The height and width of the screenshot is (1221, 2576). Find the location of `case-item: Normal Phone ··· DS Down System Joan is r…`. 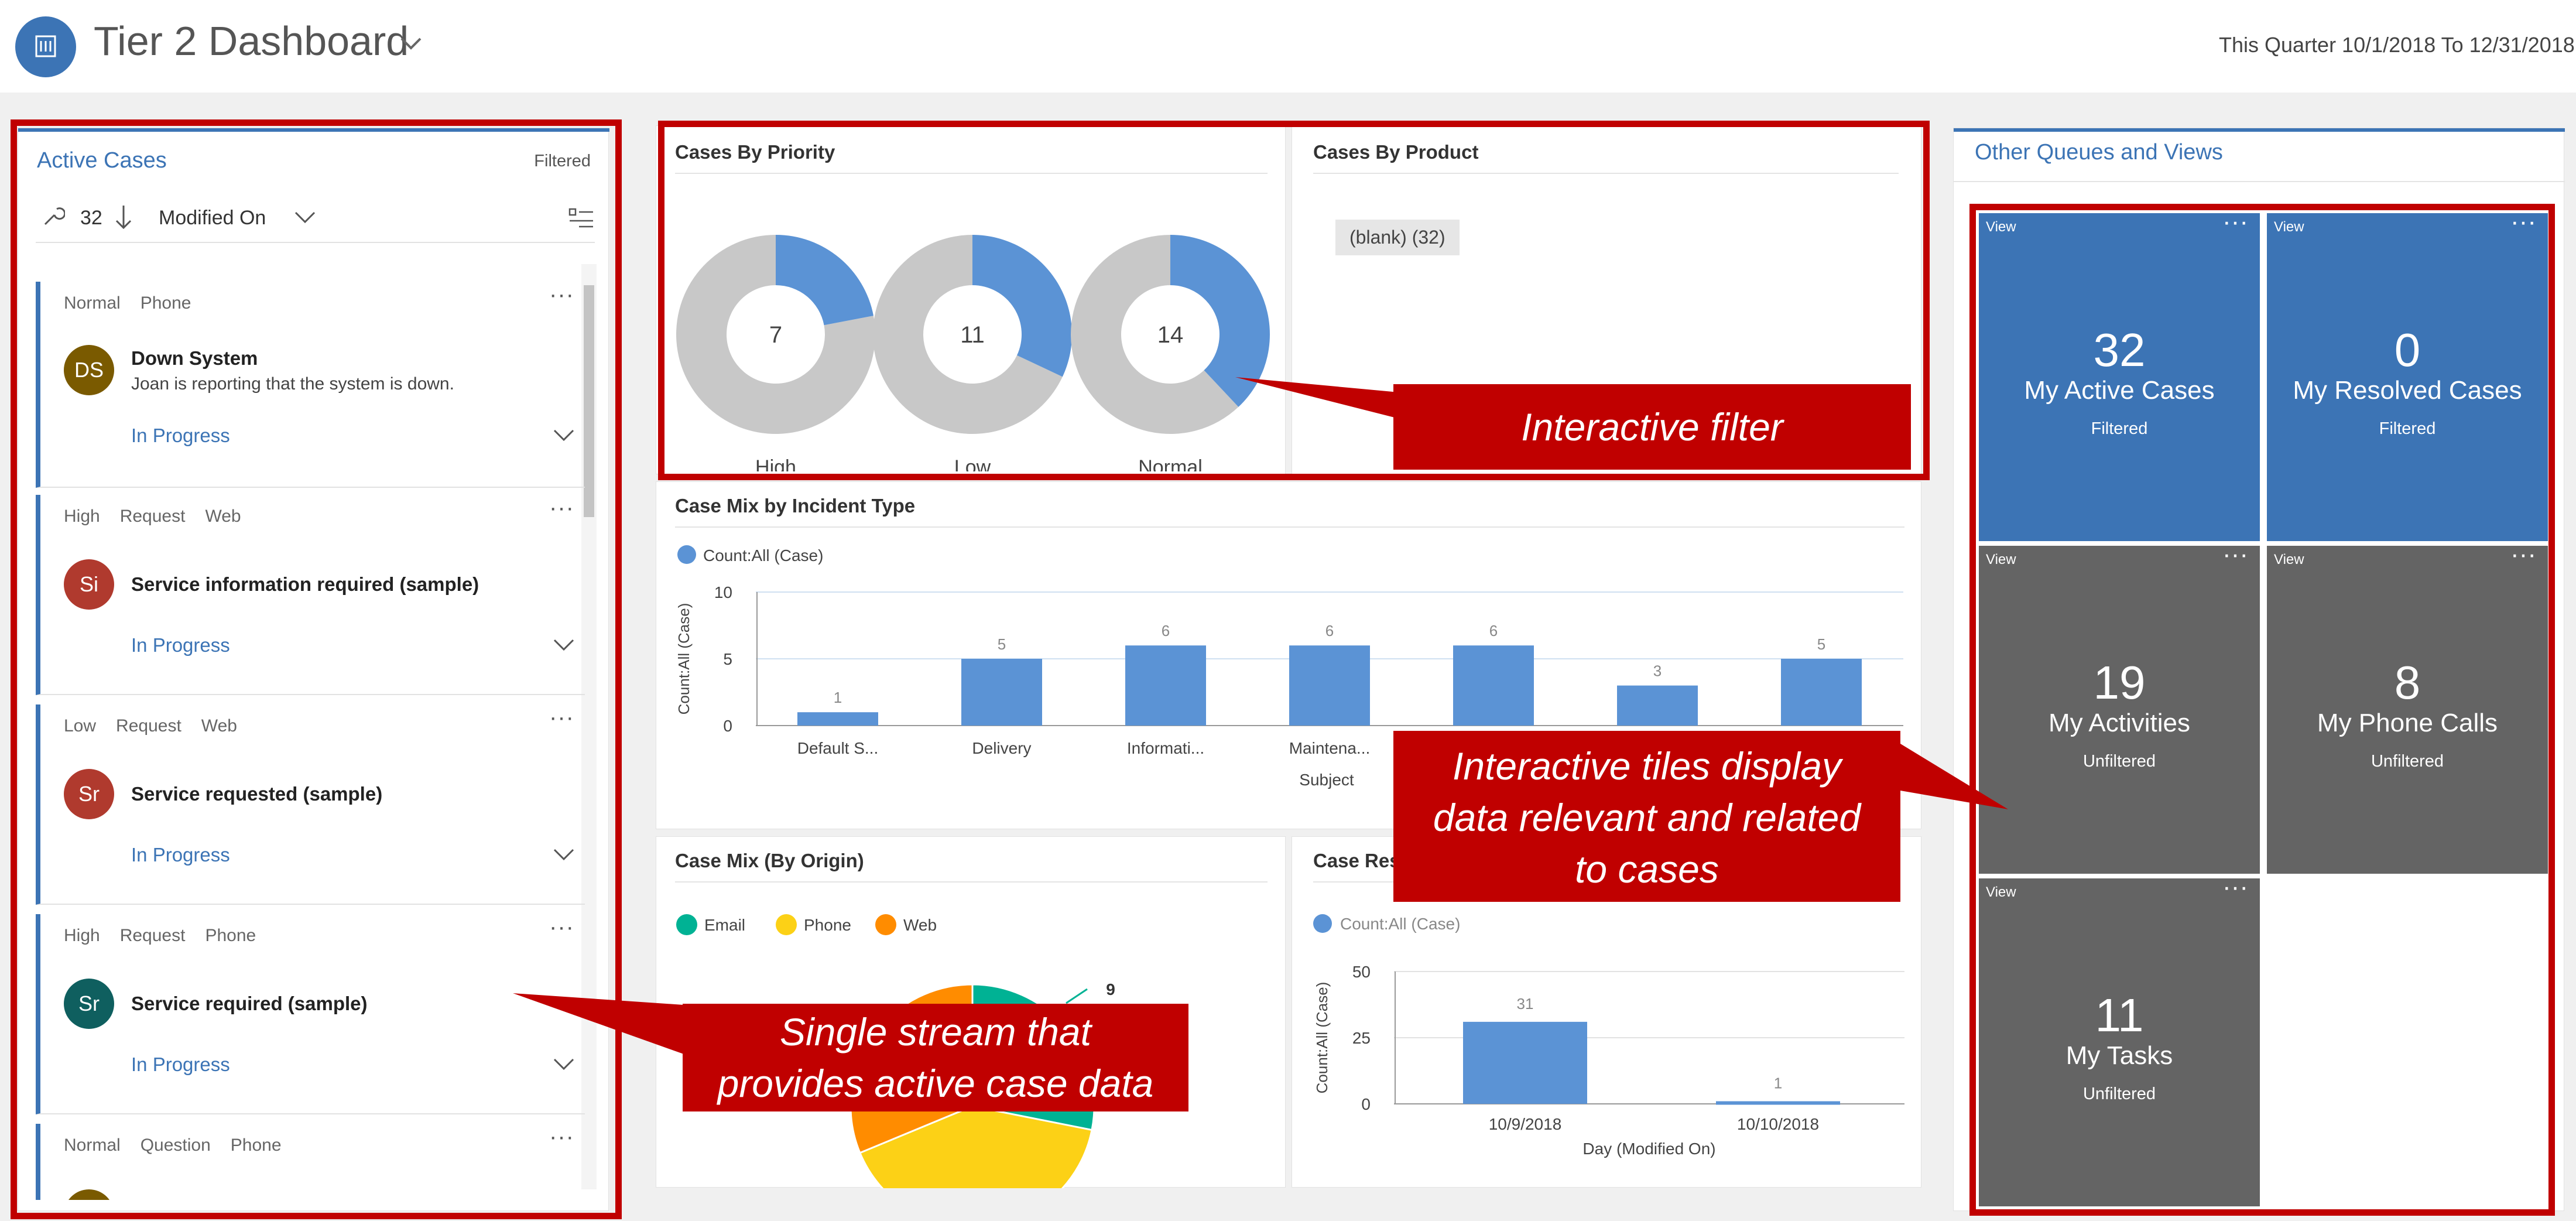

case-item: Normal Phone ··· DS Down System Joan is r… is located at coordinates (310, 385).